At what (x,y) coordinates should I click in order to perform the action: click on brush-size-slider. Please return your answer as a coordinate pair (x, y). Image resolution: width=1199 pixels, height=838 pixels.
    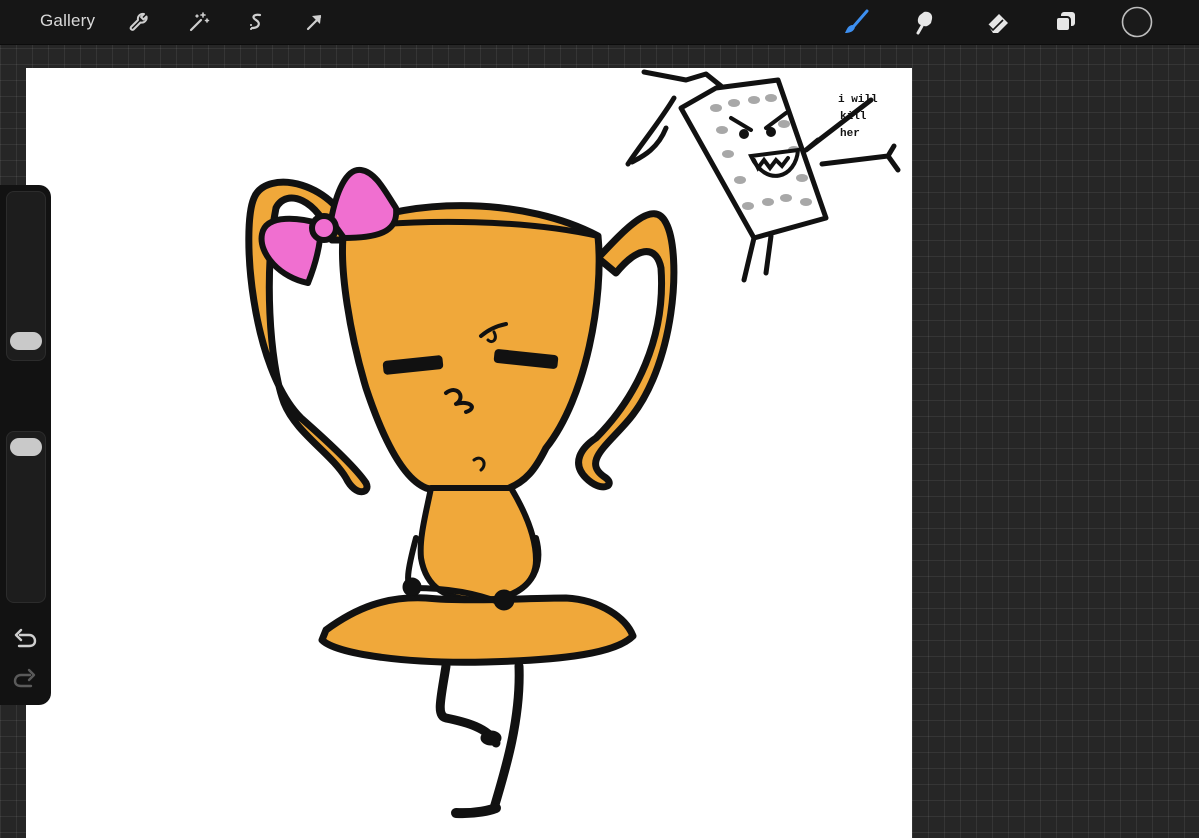
    Looking at the image, I should click on (26, 276).